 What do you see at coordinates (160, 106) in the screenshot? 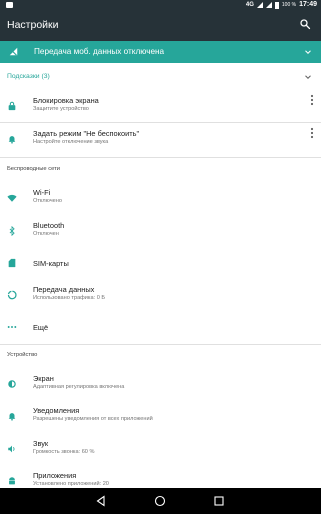
I see `suggestion-screen-lock: Блокировка экрана Защитите устройство` at bounding box center [160, 106].